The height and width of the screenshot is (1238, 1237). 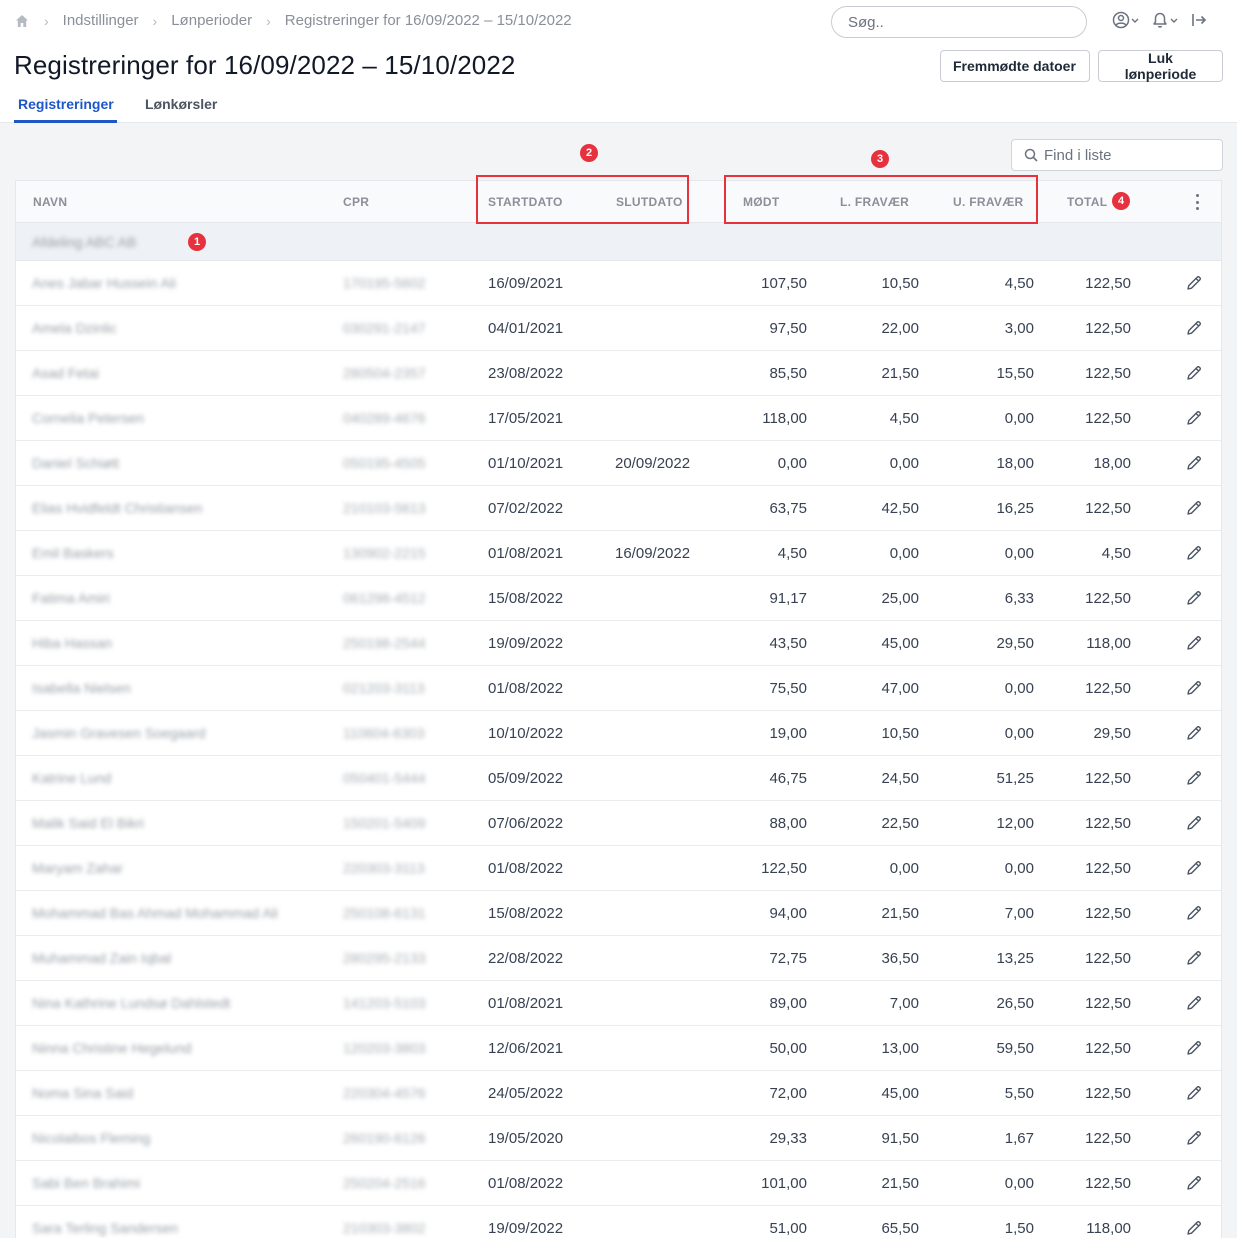 I want to click on cell-l-fravaer: 24,50, so click(x=900, y=778).